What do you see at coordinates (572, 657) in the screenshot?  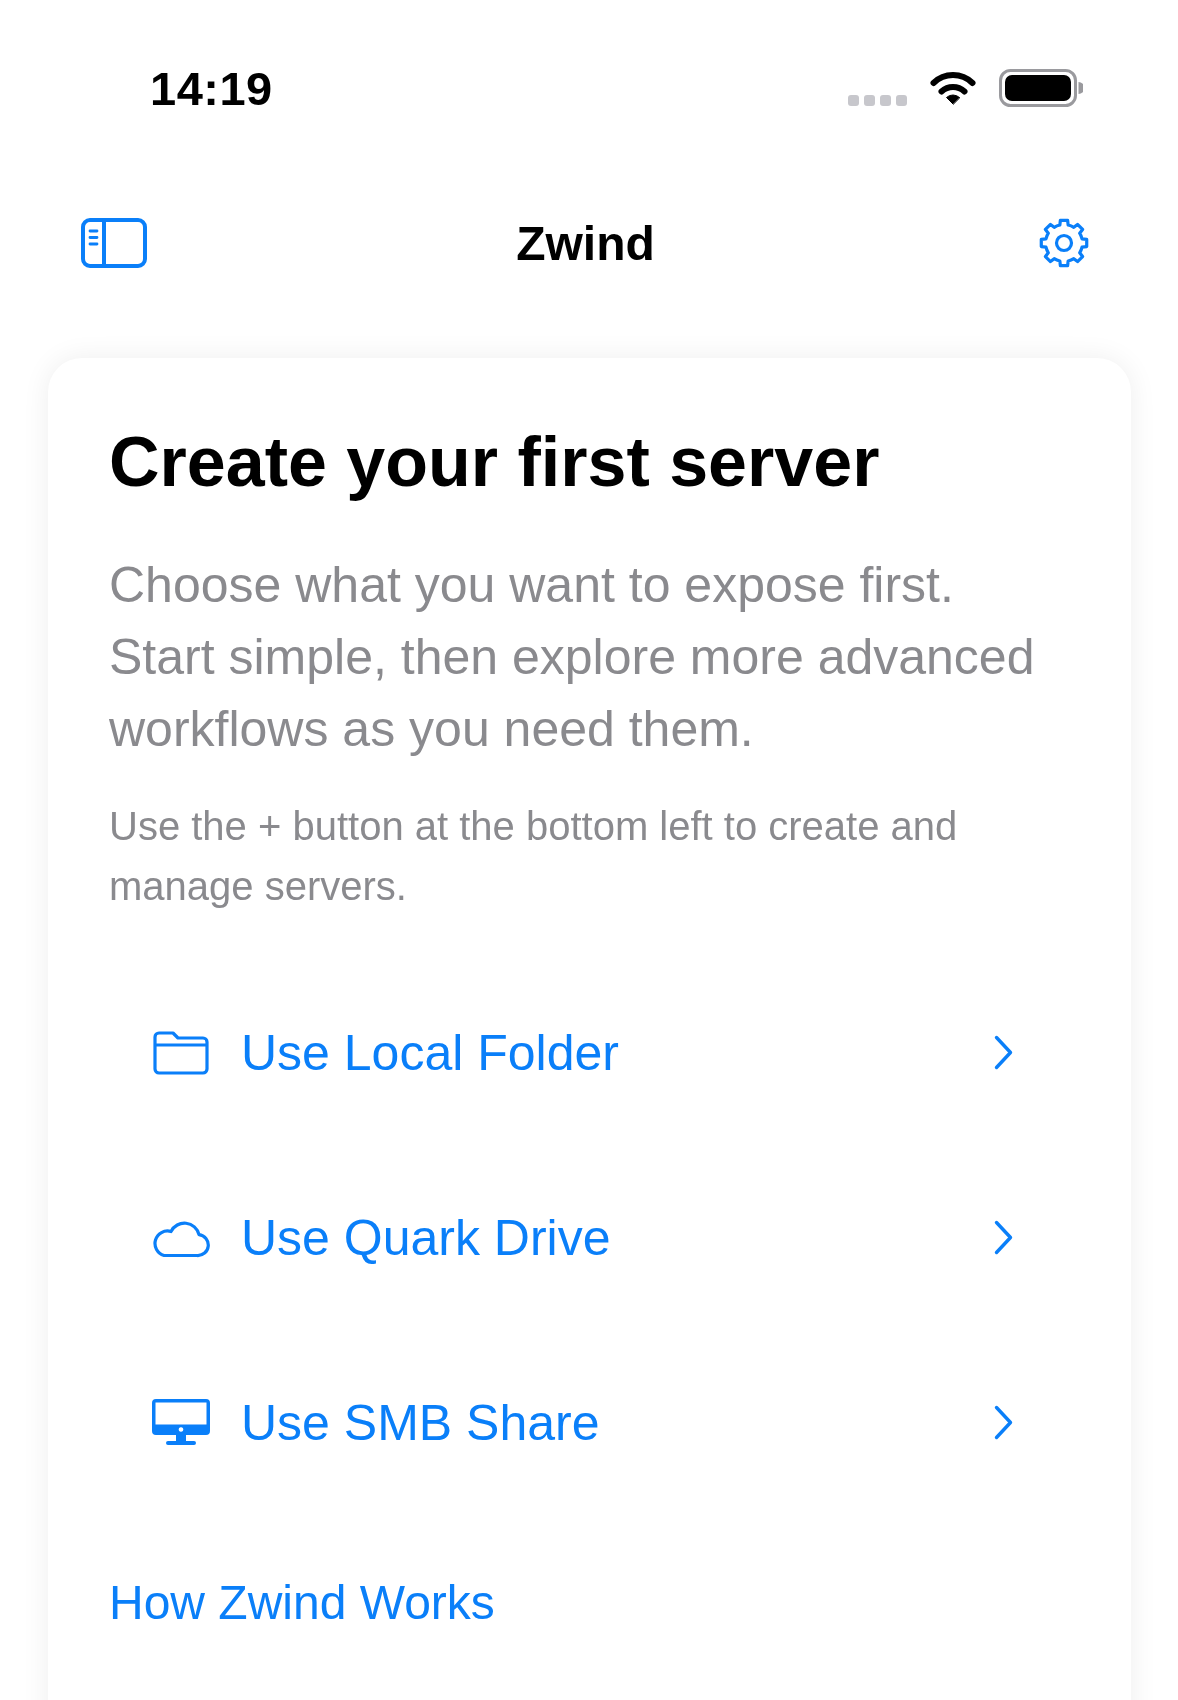 I see `card-description: Choose what you want to expose first. Start simple, then explore more advanced workflows as you need them.` at bounding box center [572, 657].